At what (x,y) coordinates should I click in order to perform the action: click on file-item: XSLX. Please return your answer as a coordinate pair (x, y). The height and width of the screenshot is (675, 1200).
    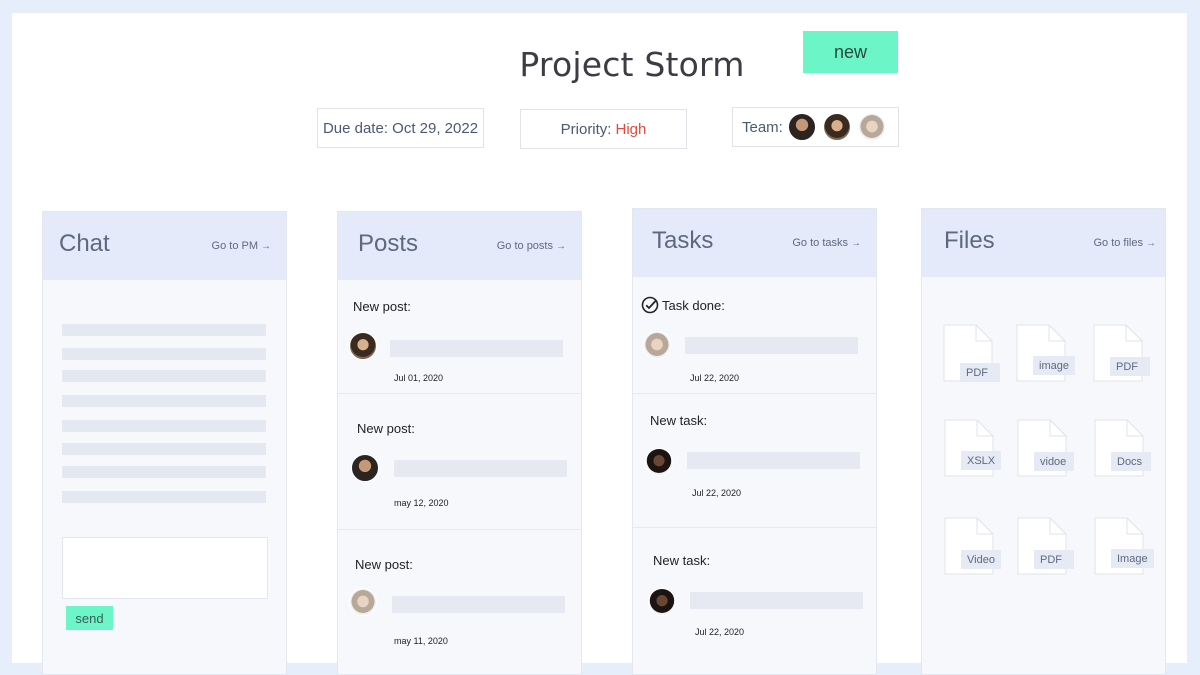
    Looking at the image, I should click on (973, 448).